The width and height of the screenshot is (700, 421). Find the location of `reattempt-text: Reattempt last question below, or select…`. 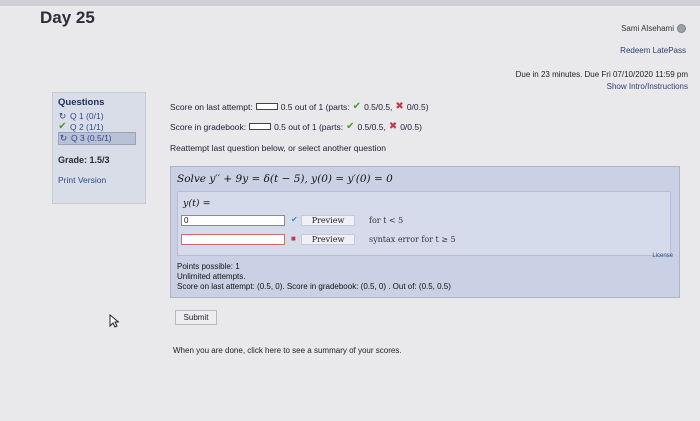

reattempt-text: Reattempt last question below, or select… is located at coordinates (278, 148).